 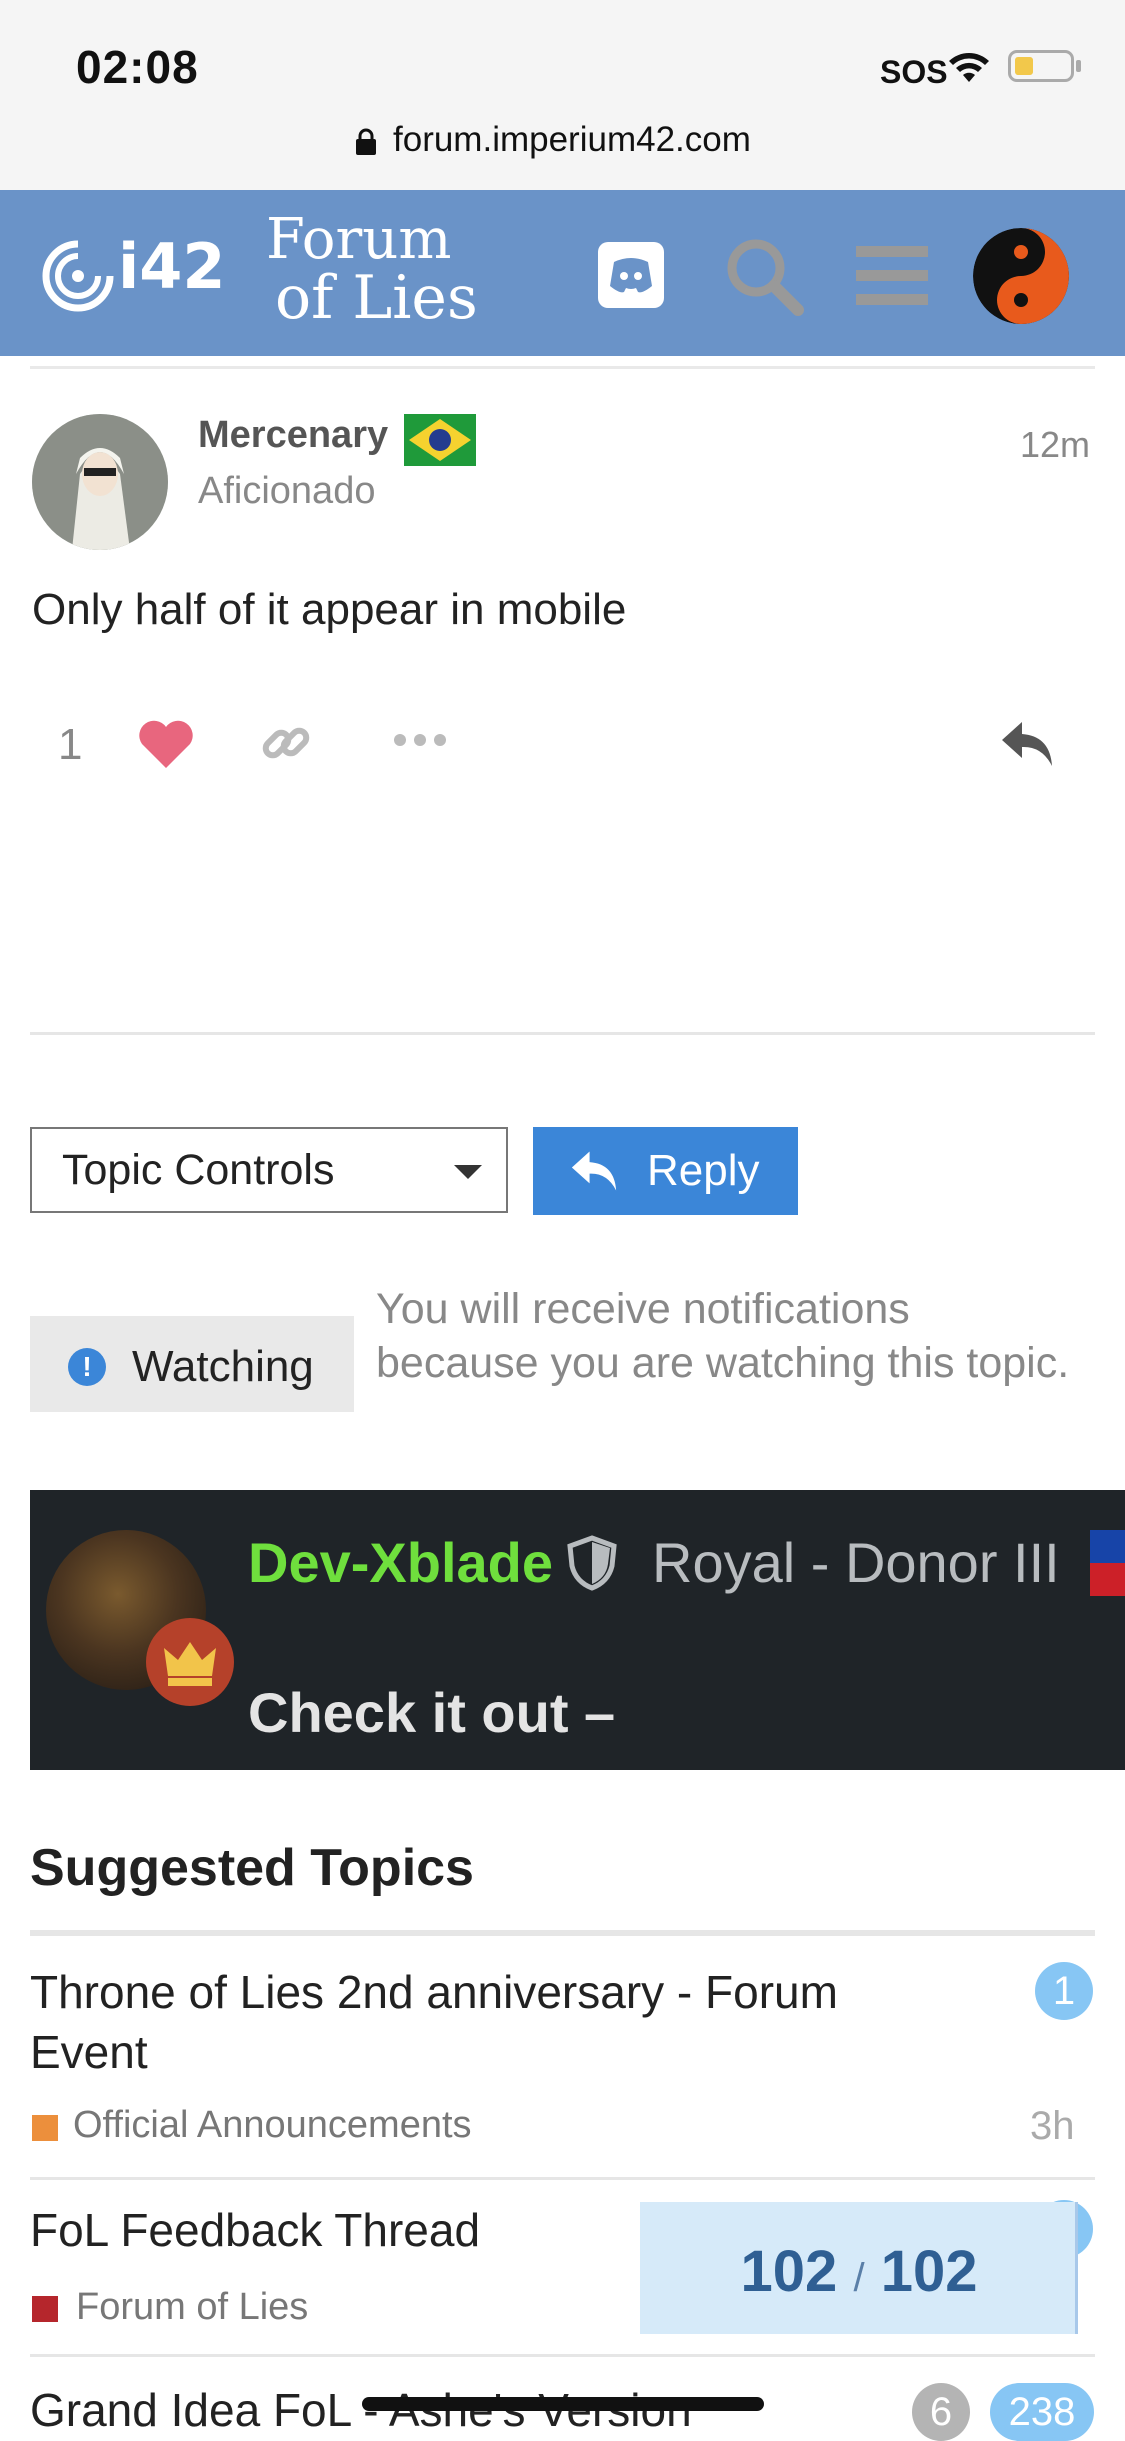 I want to click on link-icon, so click(x=286, y=743).